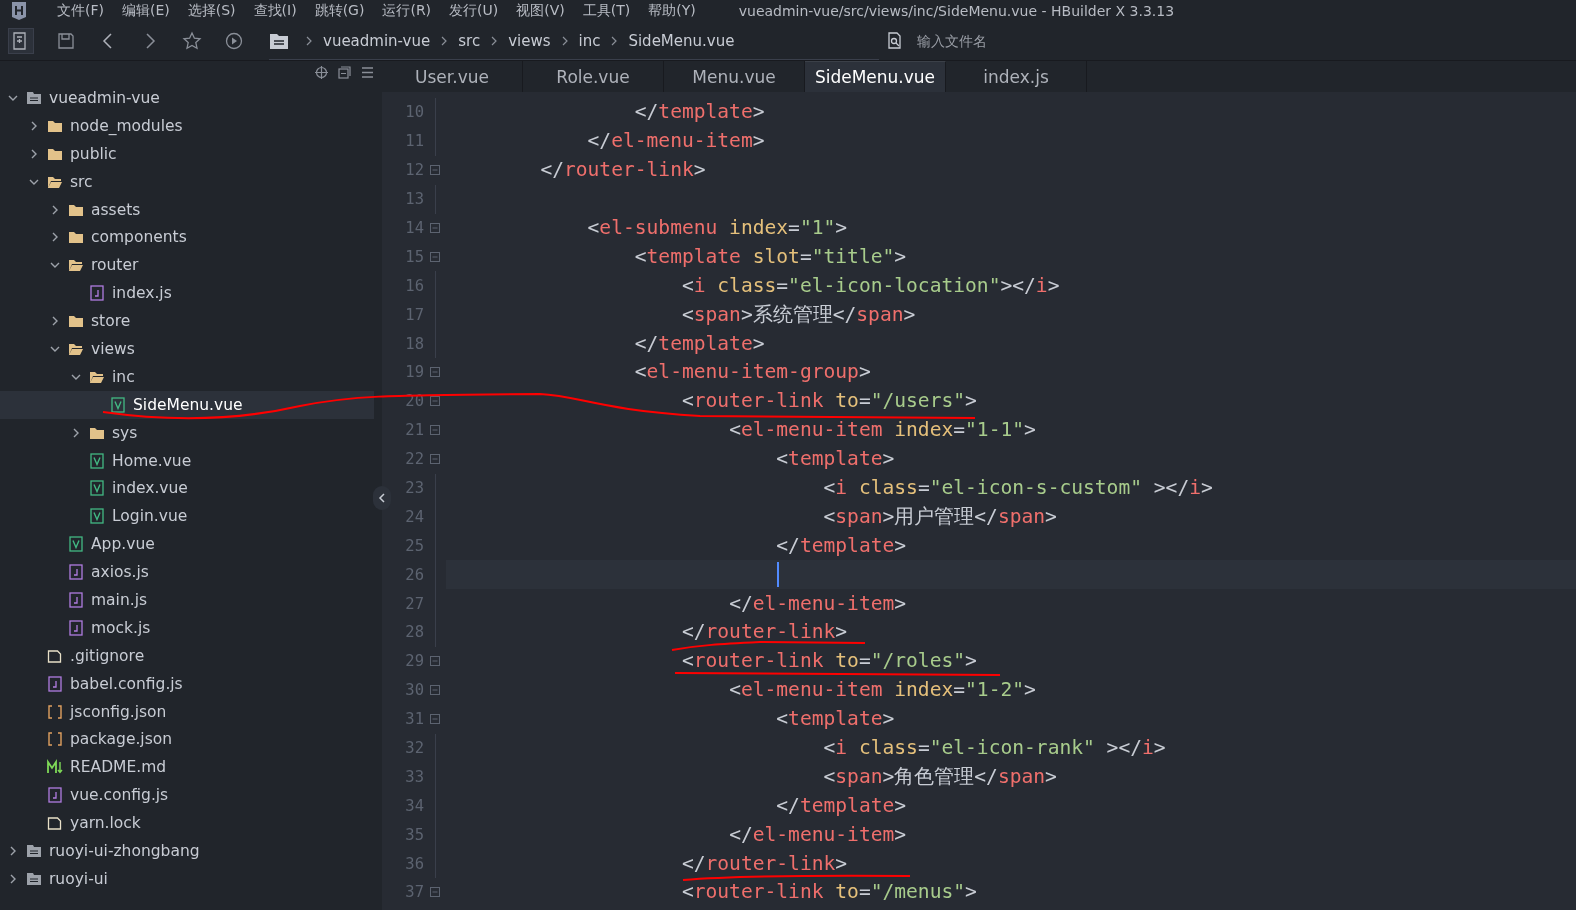  Describe the element at coordinates (1017, 41) in the screenshot. I see `file-search-field: 输入文件名` at that location.